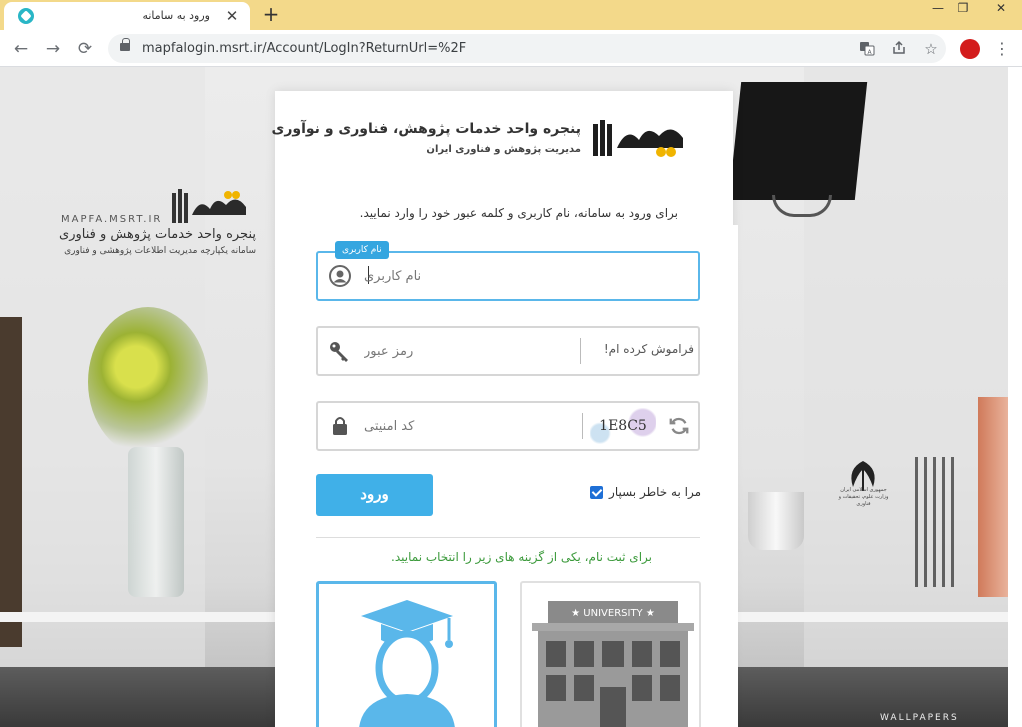  Describe the element at coordinates (157, 234) in the screenshot. I see `background-title: پنجره واحد خدمات پژوهش و فناوری` at that location.